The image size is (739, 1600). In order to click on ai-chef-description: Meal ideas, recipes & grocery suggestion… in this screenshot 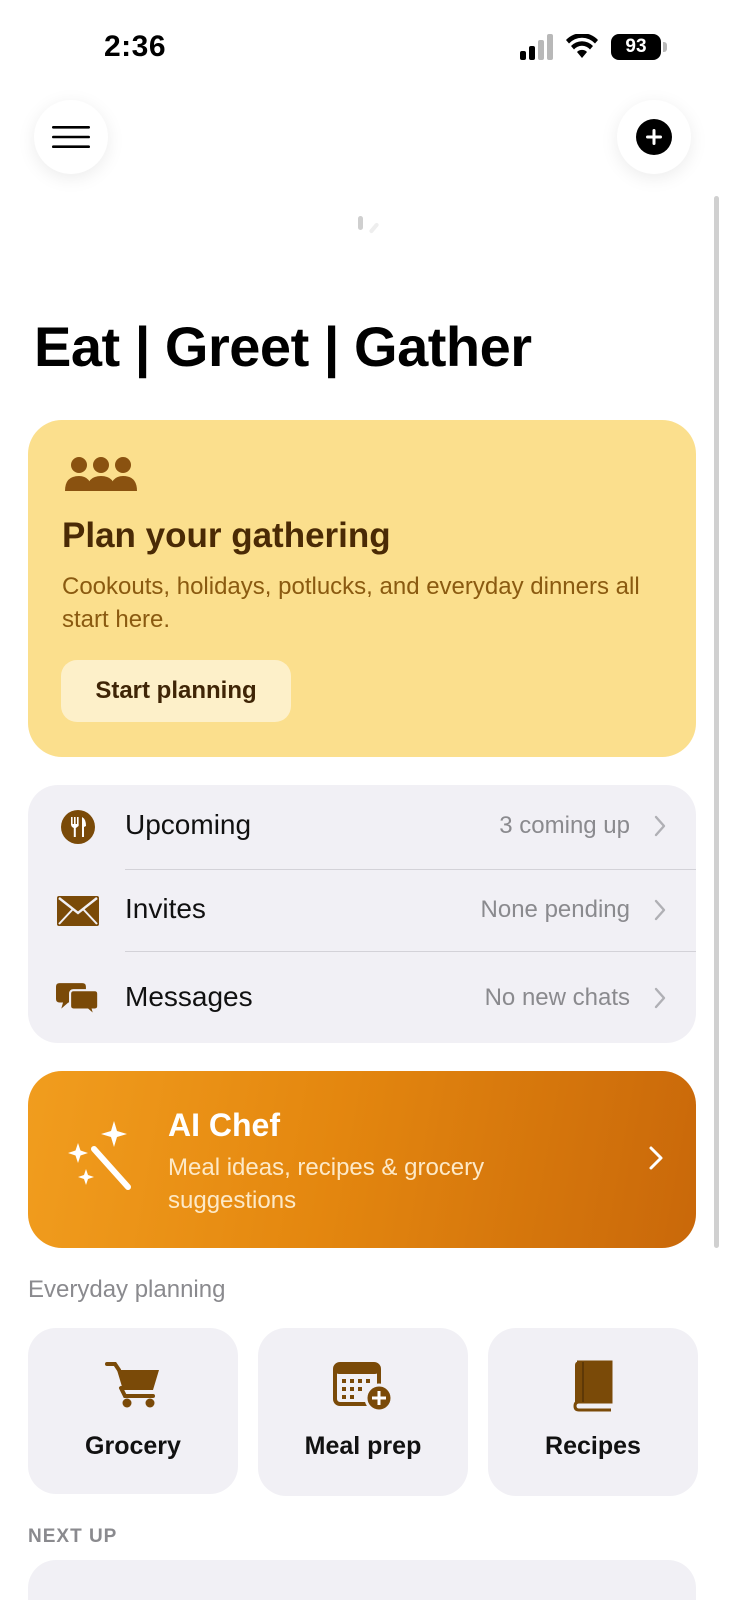, I will do `click(326, 1184)`.